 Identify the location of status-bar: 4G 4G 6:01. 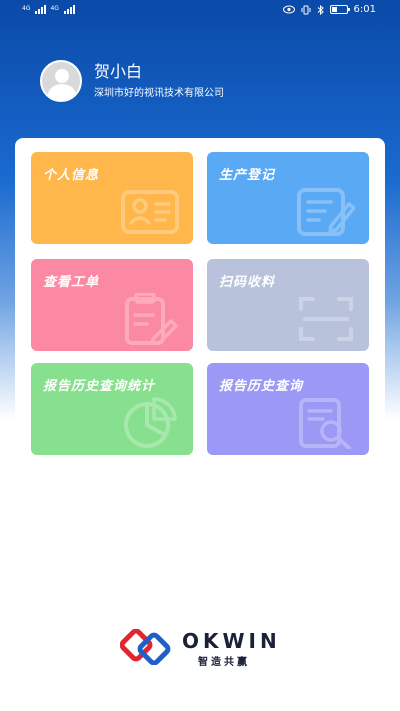
(200, 11).